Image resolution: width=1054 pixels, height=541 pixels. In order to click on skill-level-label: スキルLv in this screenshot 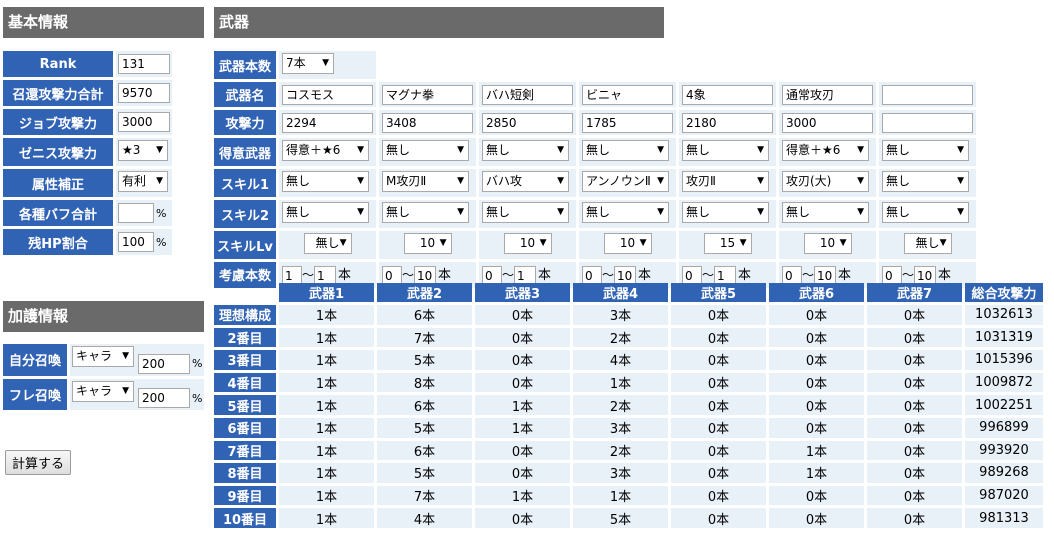, I will do `click(245, 245)`.